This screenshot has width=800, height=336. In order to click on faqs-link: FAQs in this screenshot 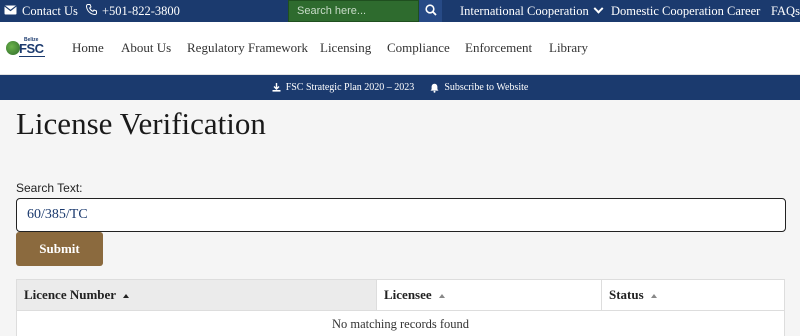, I will do `click(785, 11)`.